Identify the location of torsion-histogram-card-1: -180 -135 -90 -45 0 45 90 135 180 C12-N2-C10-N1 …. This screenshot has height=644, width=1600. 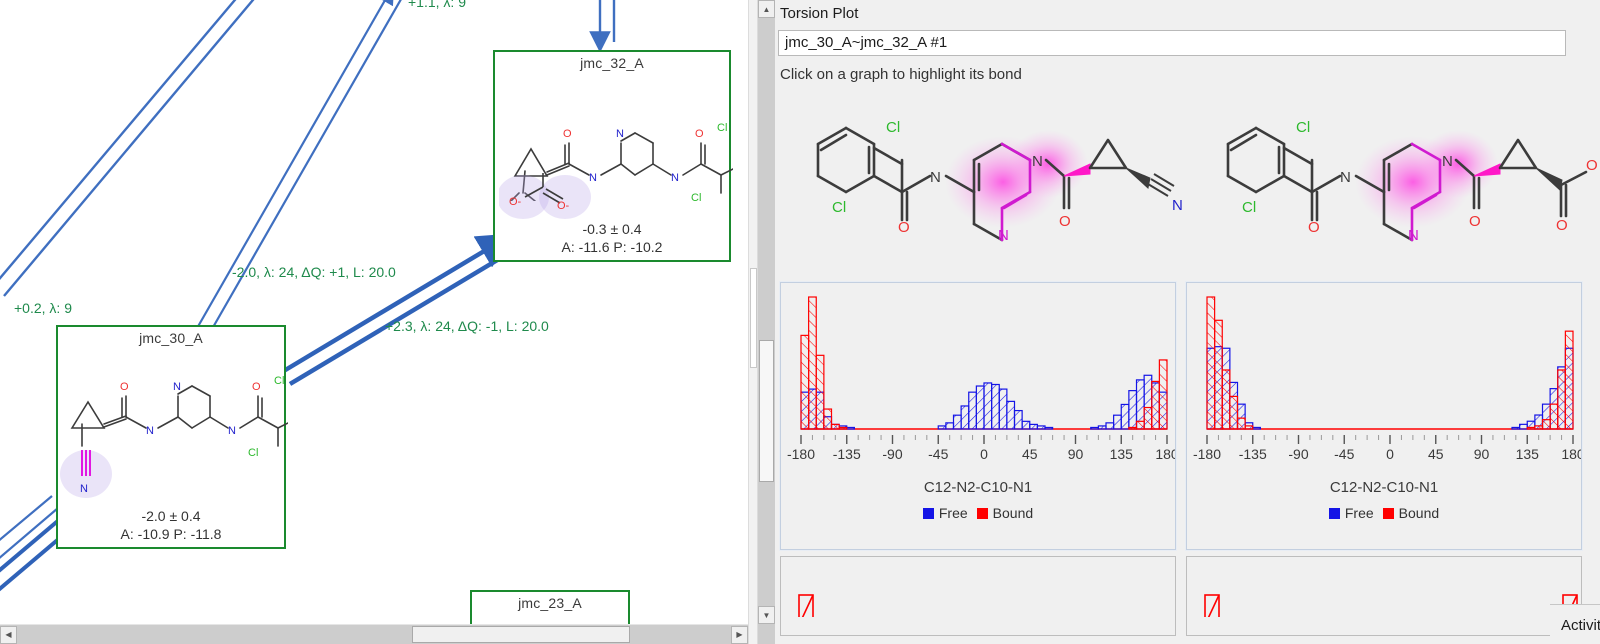
(978, 416).